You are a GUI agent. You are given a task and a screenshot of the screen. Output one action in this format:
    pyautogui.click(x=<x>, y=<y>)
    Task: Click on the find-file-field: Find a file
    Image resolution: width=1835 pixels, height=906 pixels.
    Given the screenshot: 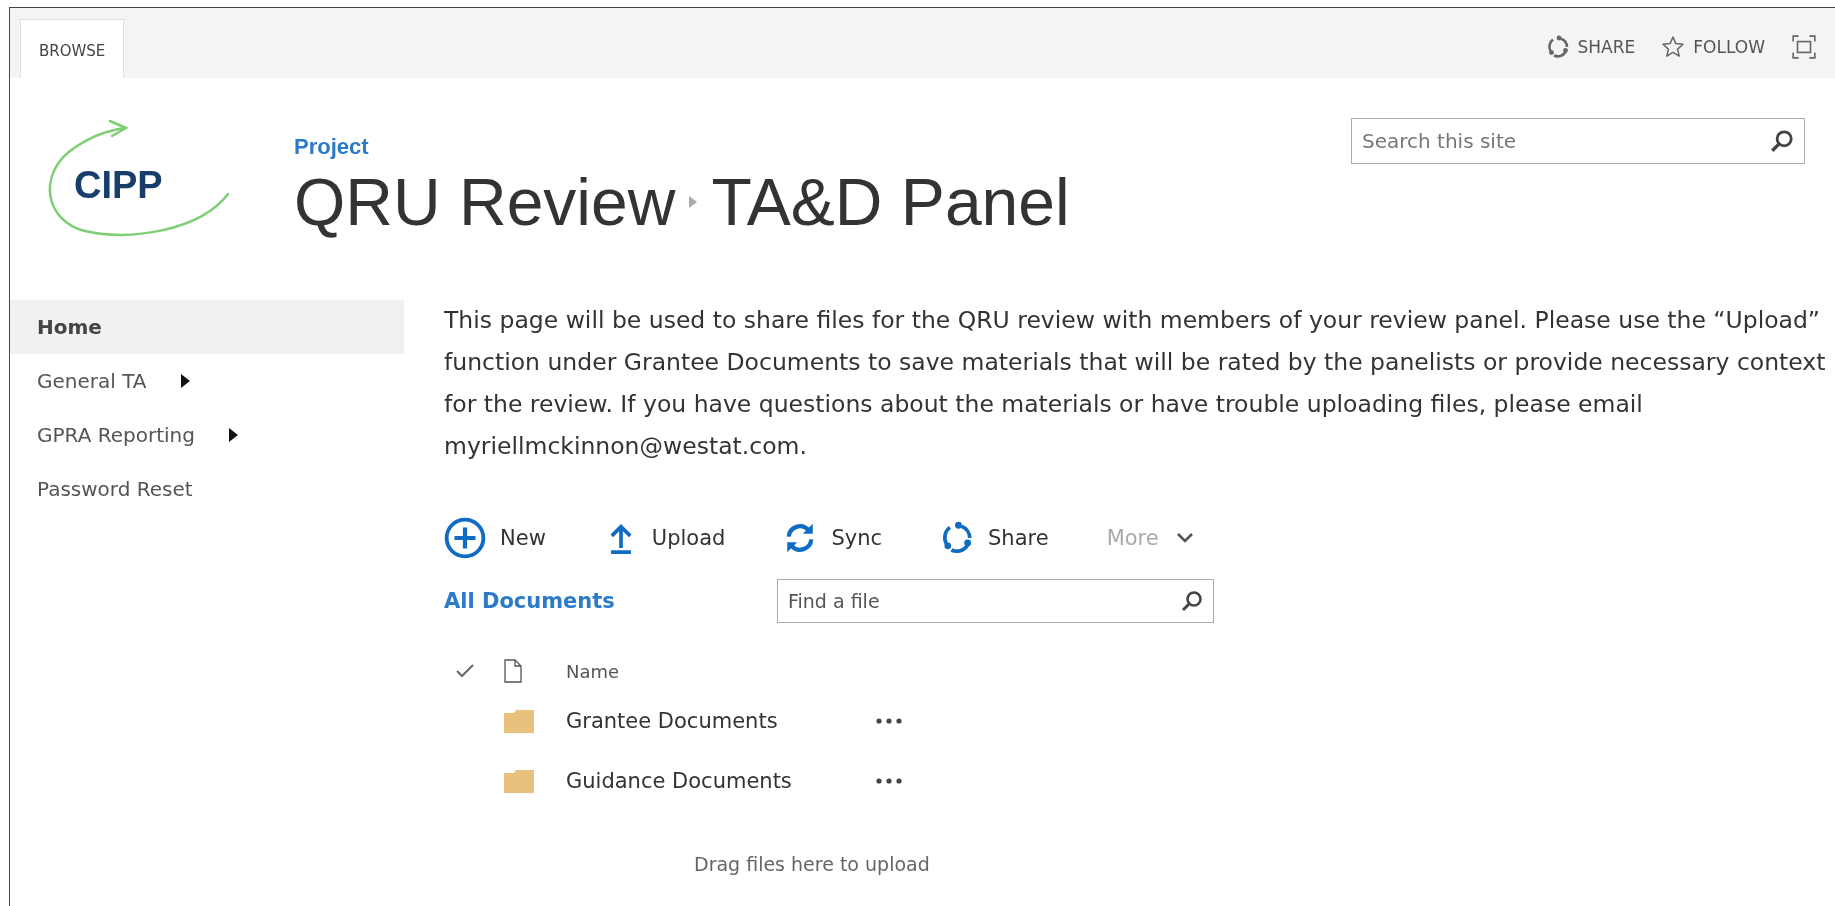 What is the action you would take?
    pyautogui.click(x=995, y=601)
    